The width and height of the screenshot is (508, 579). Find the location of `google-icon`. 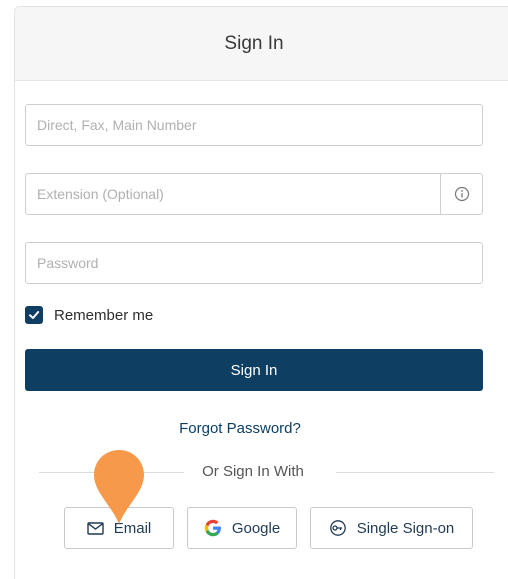

google-icon is located at coordinates (213, 528).